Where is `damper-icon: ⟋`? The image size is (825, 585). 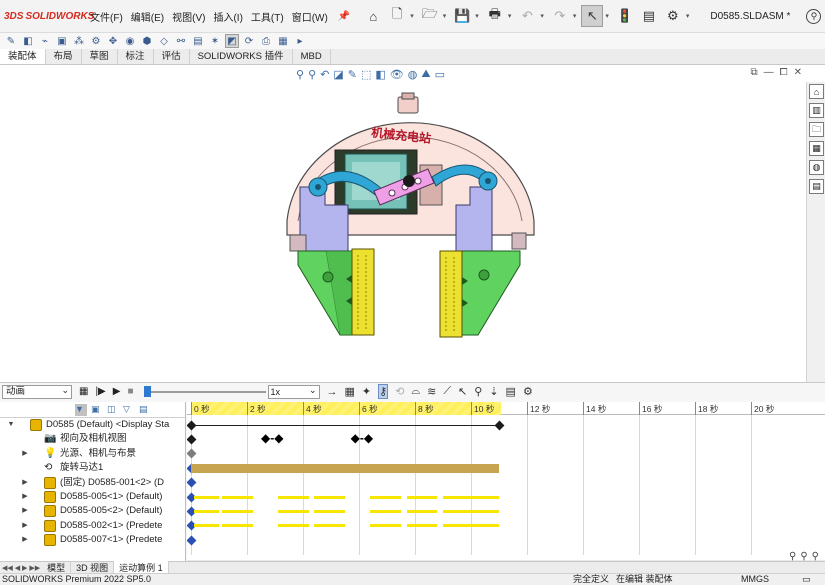
damper-icon: ⟋ is located at coordinates (447, 391).